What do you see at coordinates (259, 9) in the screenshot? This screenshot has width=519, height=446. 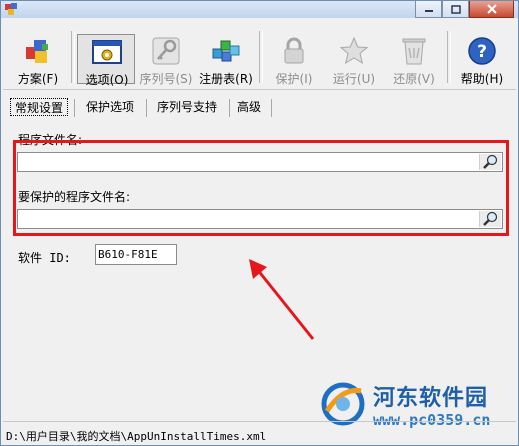 I see `title-bar` at bounding box center [259, 9].